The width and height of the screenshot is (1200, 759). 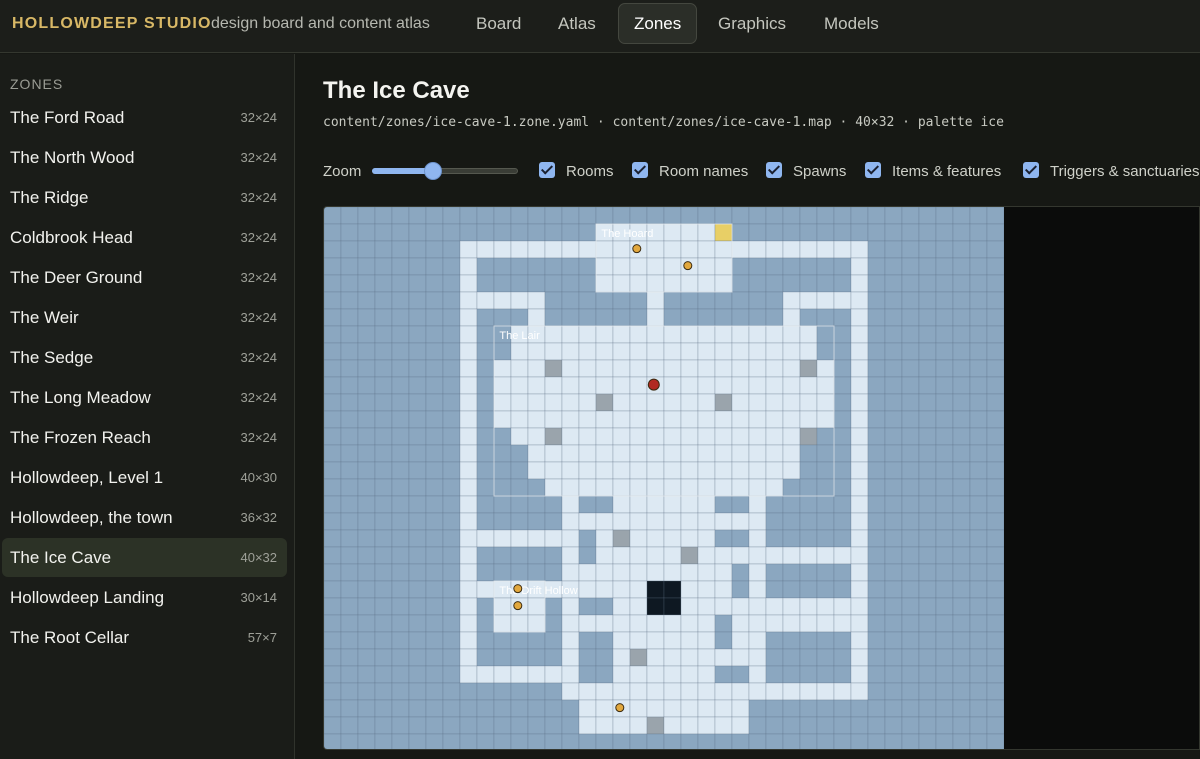 What do you see at coordinates (498, 23) in the screenshot?
I see `tab-board: Board` at bounding box center [498, 23].